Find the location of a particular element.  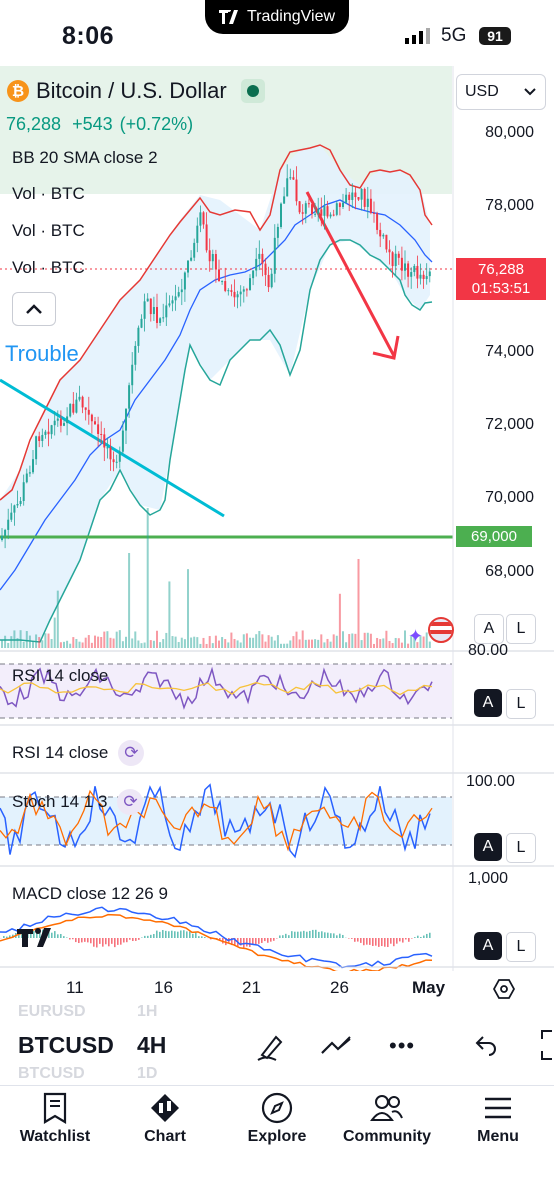

nav-menu: Menu is located at coordinates (498, 1116).